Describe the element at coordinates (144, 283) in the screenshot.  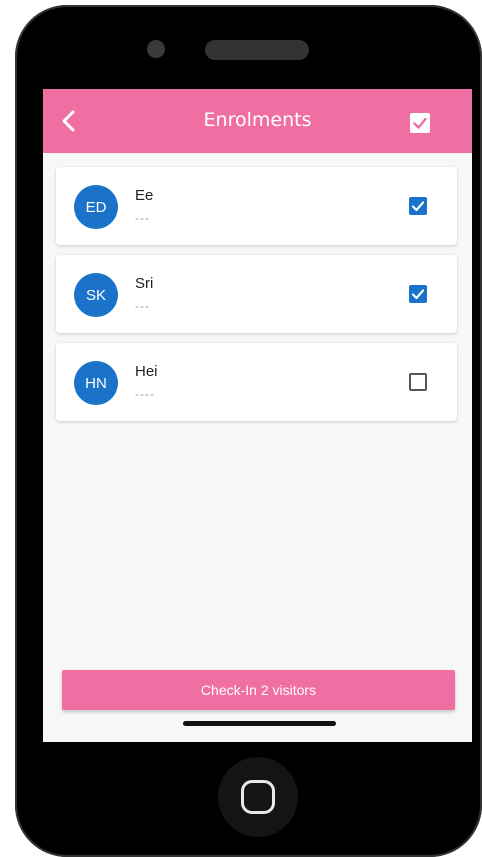
I see `visitor-name: Sri` at that location.